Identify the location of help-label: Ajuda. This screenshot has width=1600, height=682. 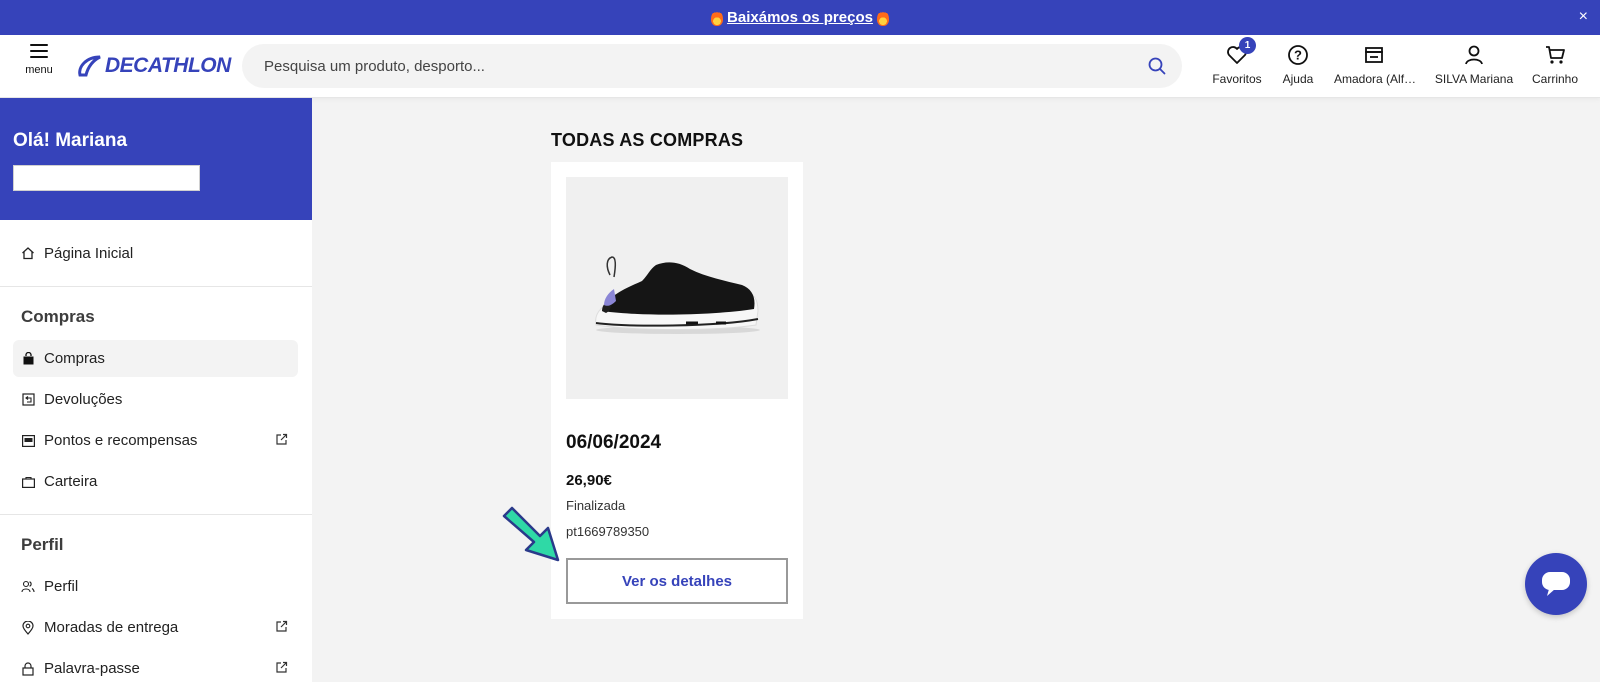
(1298, 79).